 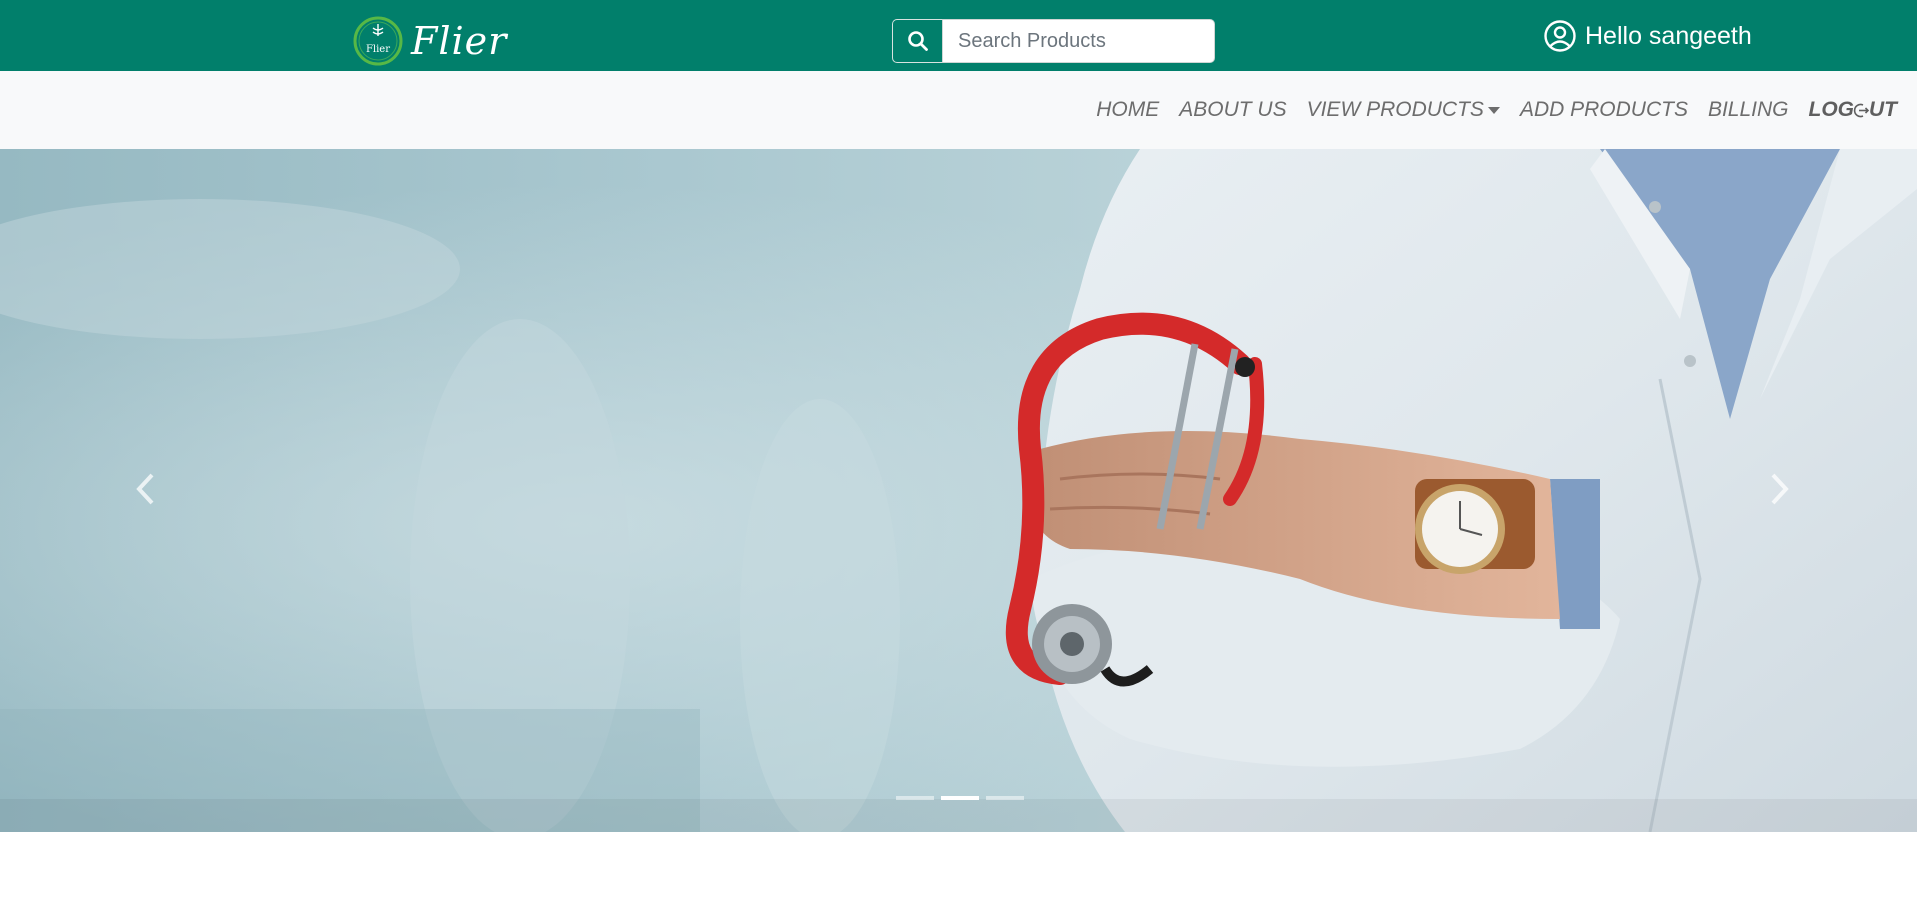 I want to click on nav-about-us: ABOUT US, so click(x=1232, y=110).